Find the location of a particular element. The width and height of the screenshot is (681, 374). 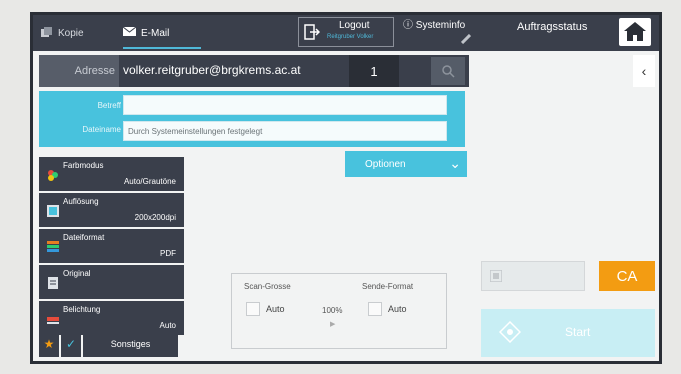

zoom-value: 100% is located at coordinates (332, 310).